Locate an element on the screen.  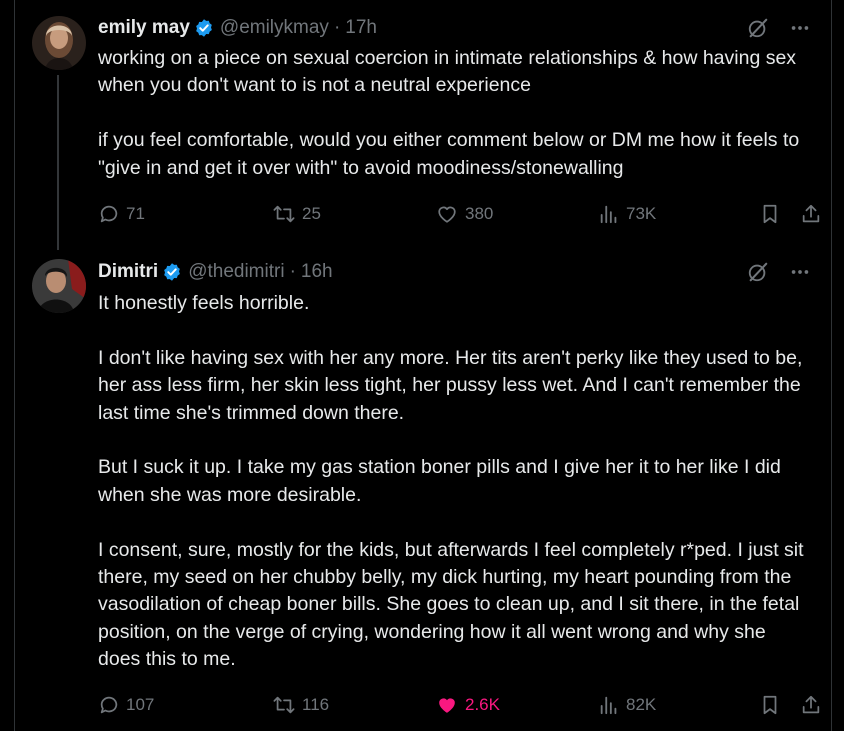
timestamp: 17h is located at coordinates (361, 28).